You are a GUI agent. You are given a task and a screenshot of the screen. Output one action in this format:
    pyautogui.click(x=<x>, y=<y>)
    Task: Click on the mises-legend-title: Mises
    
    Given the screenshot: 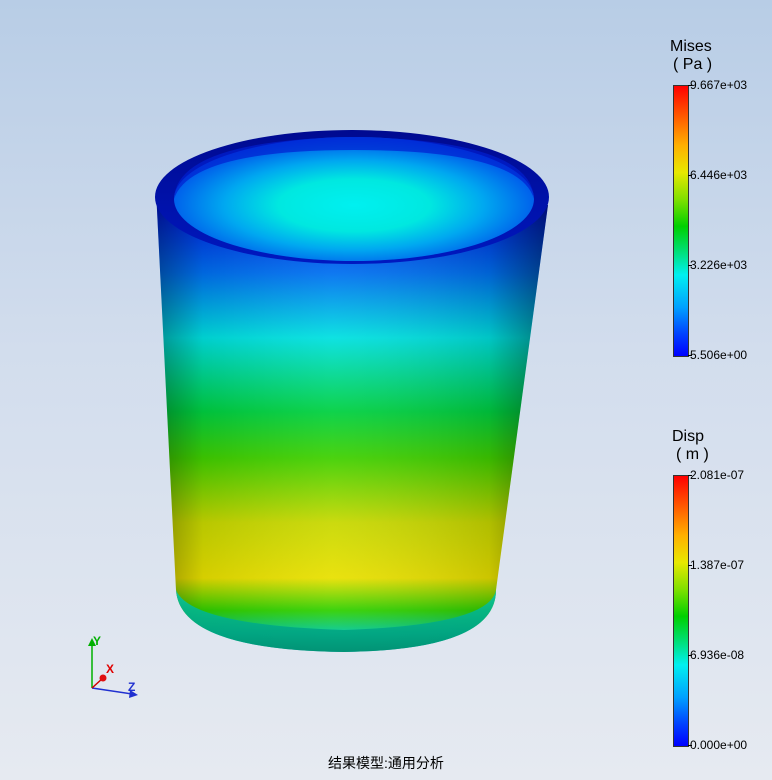 What is the action you would take?
    pyautogui.click(x=691, y=46)
    